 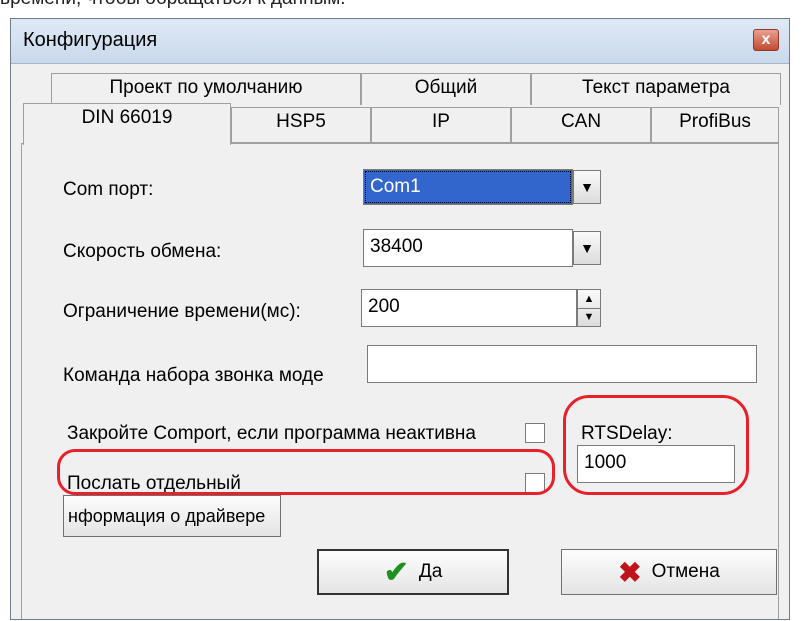 What do you see at coordinates (630, 572) in the screenshot?
I see `cross-icon: ✖` at bounding box center [630, 572].